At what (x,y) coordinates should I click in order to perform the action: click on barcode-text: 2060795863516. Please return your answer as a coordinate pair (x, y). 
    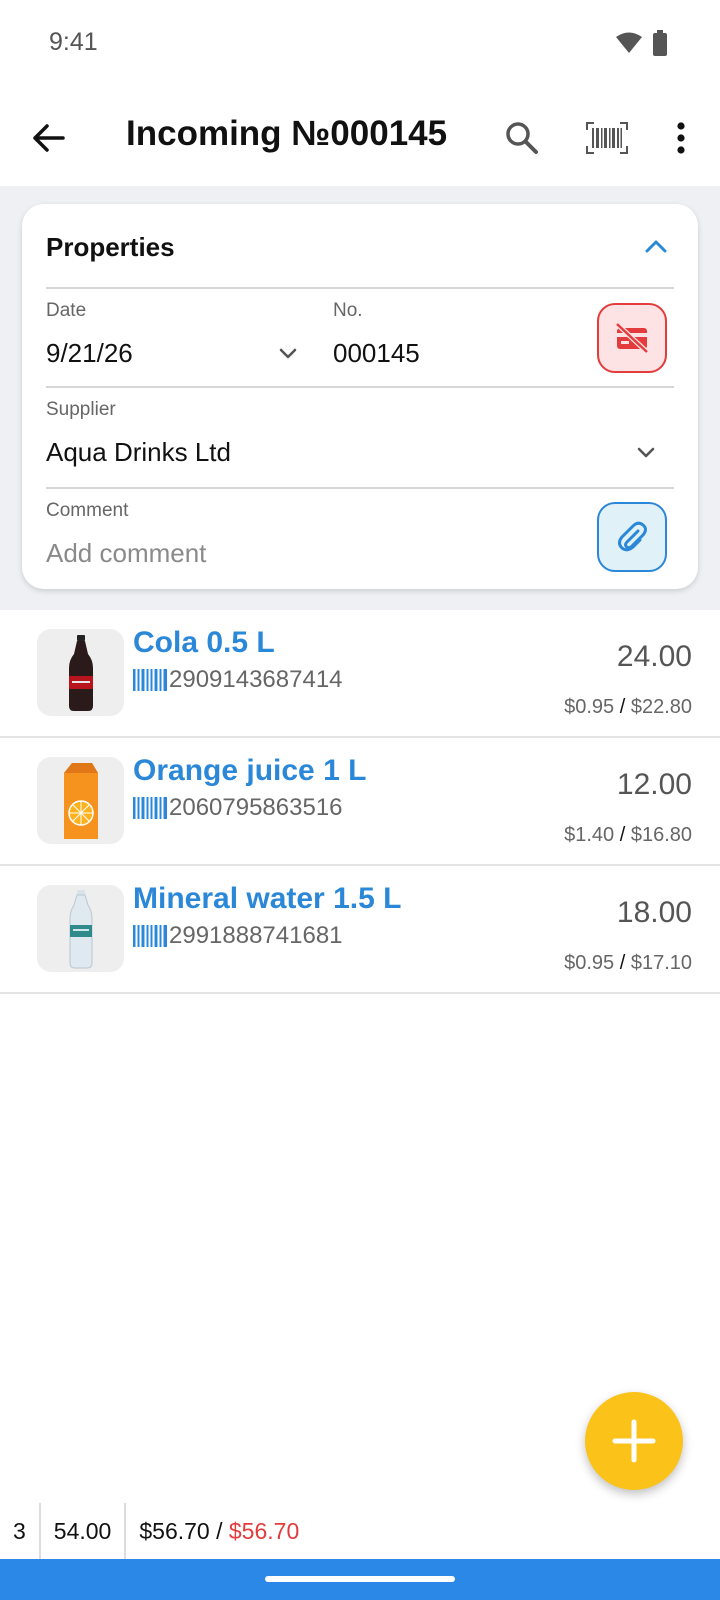
    Looking at the image, I should click on (256, 807).